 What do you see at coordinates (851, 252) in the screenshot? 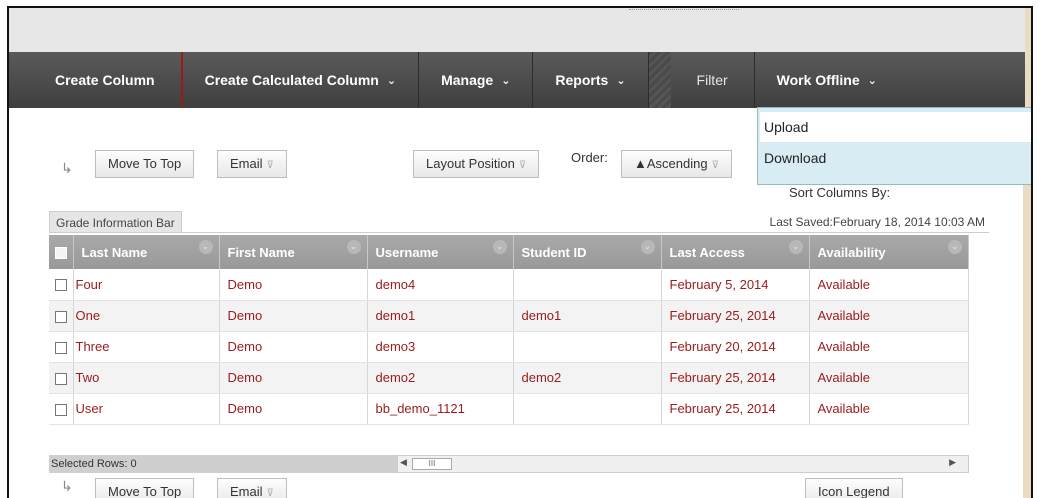
I see `column-header-label: Availability` at bounding box center [851, 252].